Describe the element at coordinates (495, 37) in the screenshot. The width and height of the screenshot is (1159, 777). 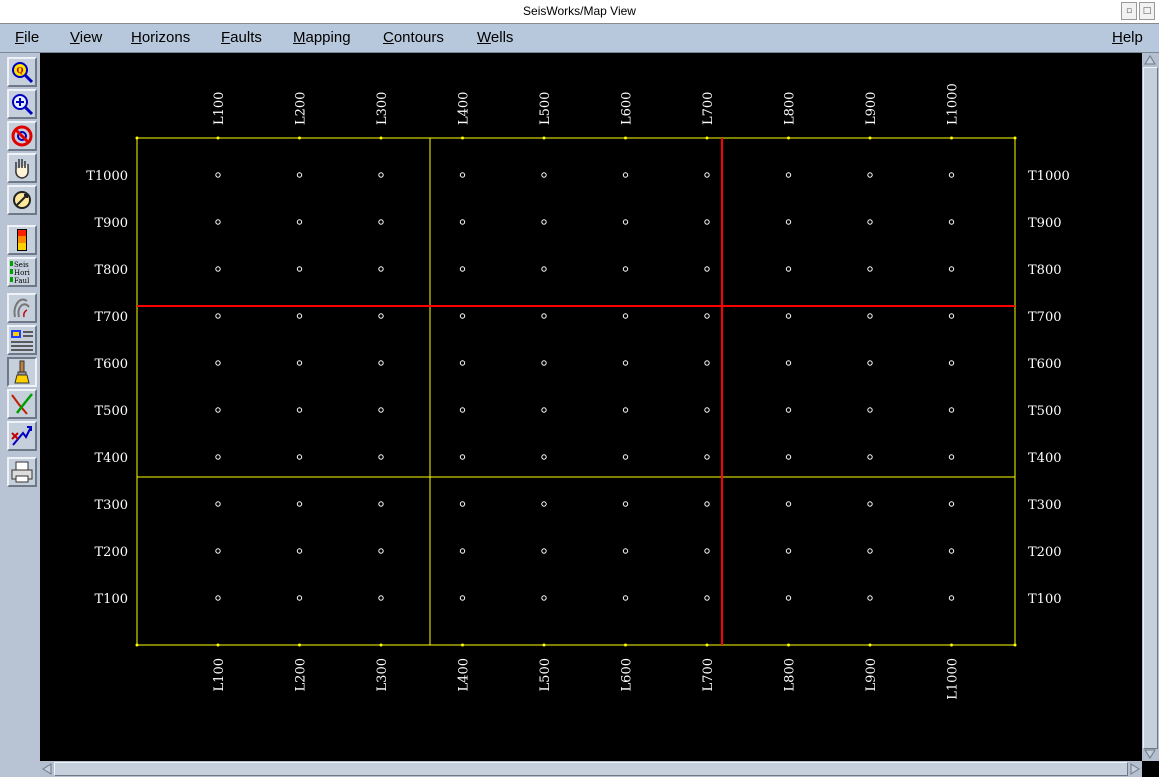
I see `menu-wells: Wells` at that location.